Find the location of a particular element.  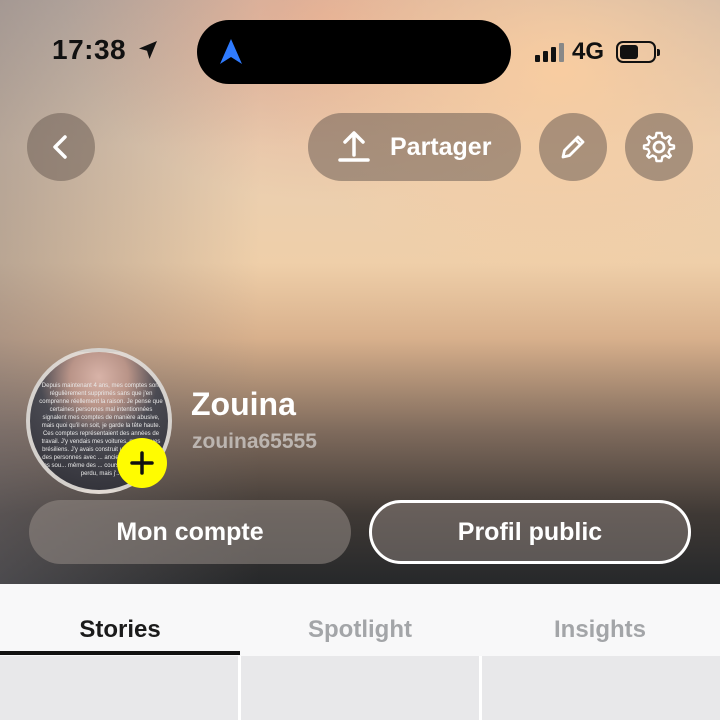

edit-profile-button is located at coordinates (573, 147).